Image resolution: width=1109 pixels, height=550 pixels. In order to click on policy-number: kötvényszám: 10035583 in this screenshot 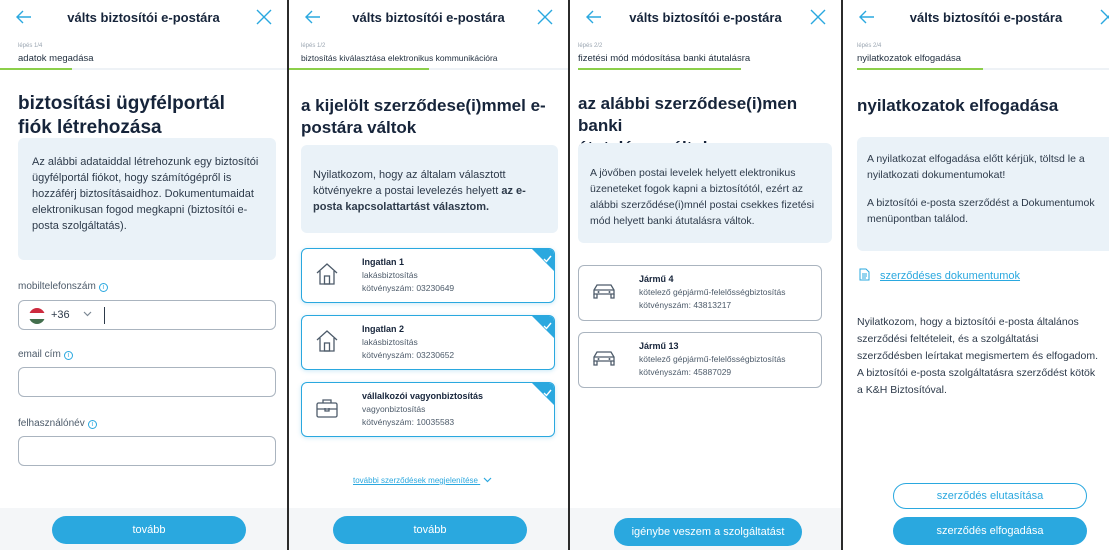, I will do `click(408, 422)`.